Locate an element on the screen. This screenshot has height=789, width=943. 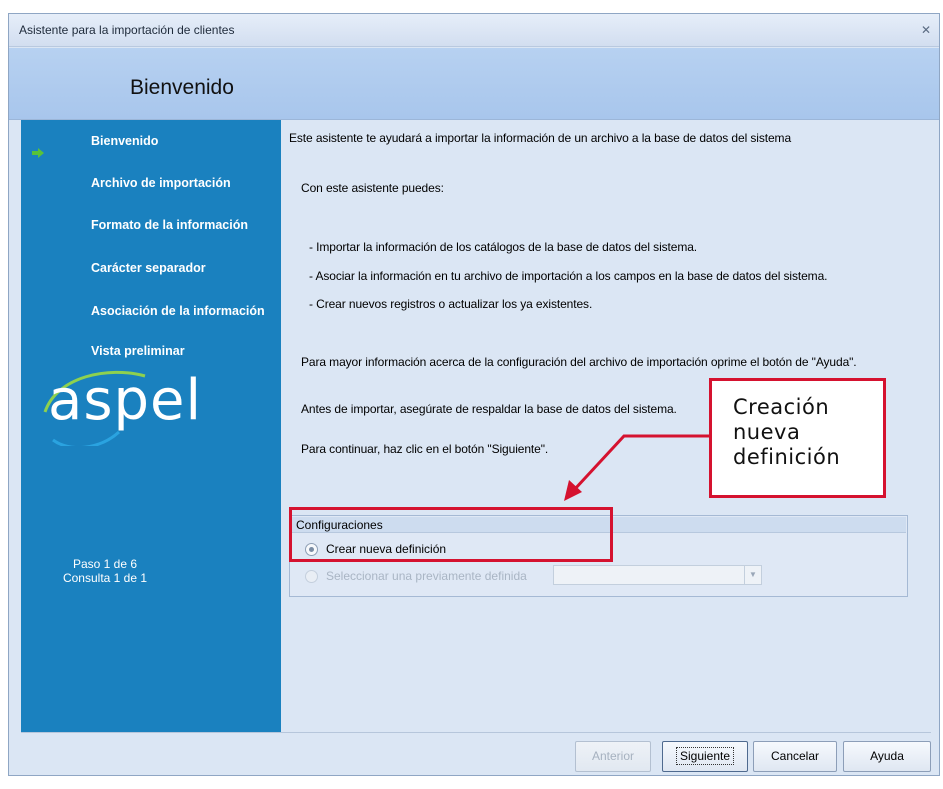
wizard-header: Bienvenido is located at coordinates (474, 84).